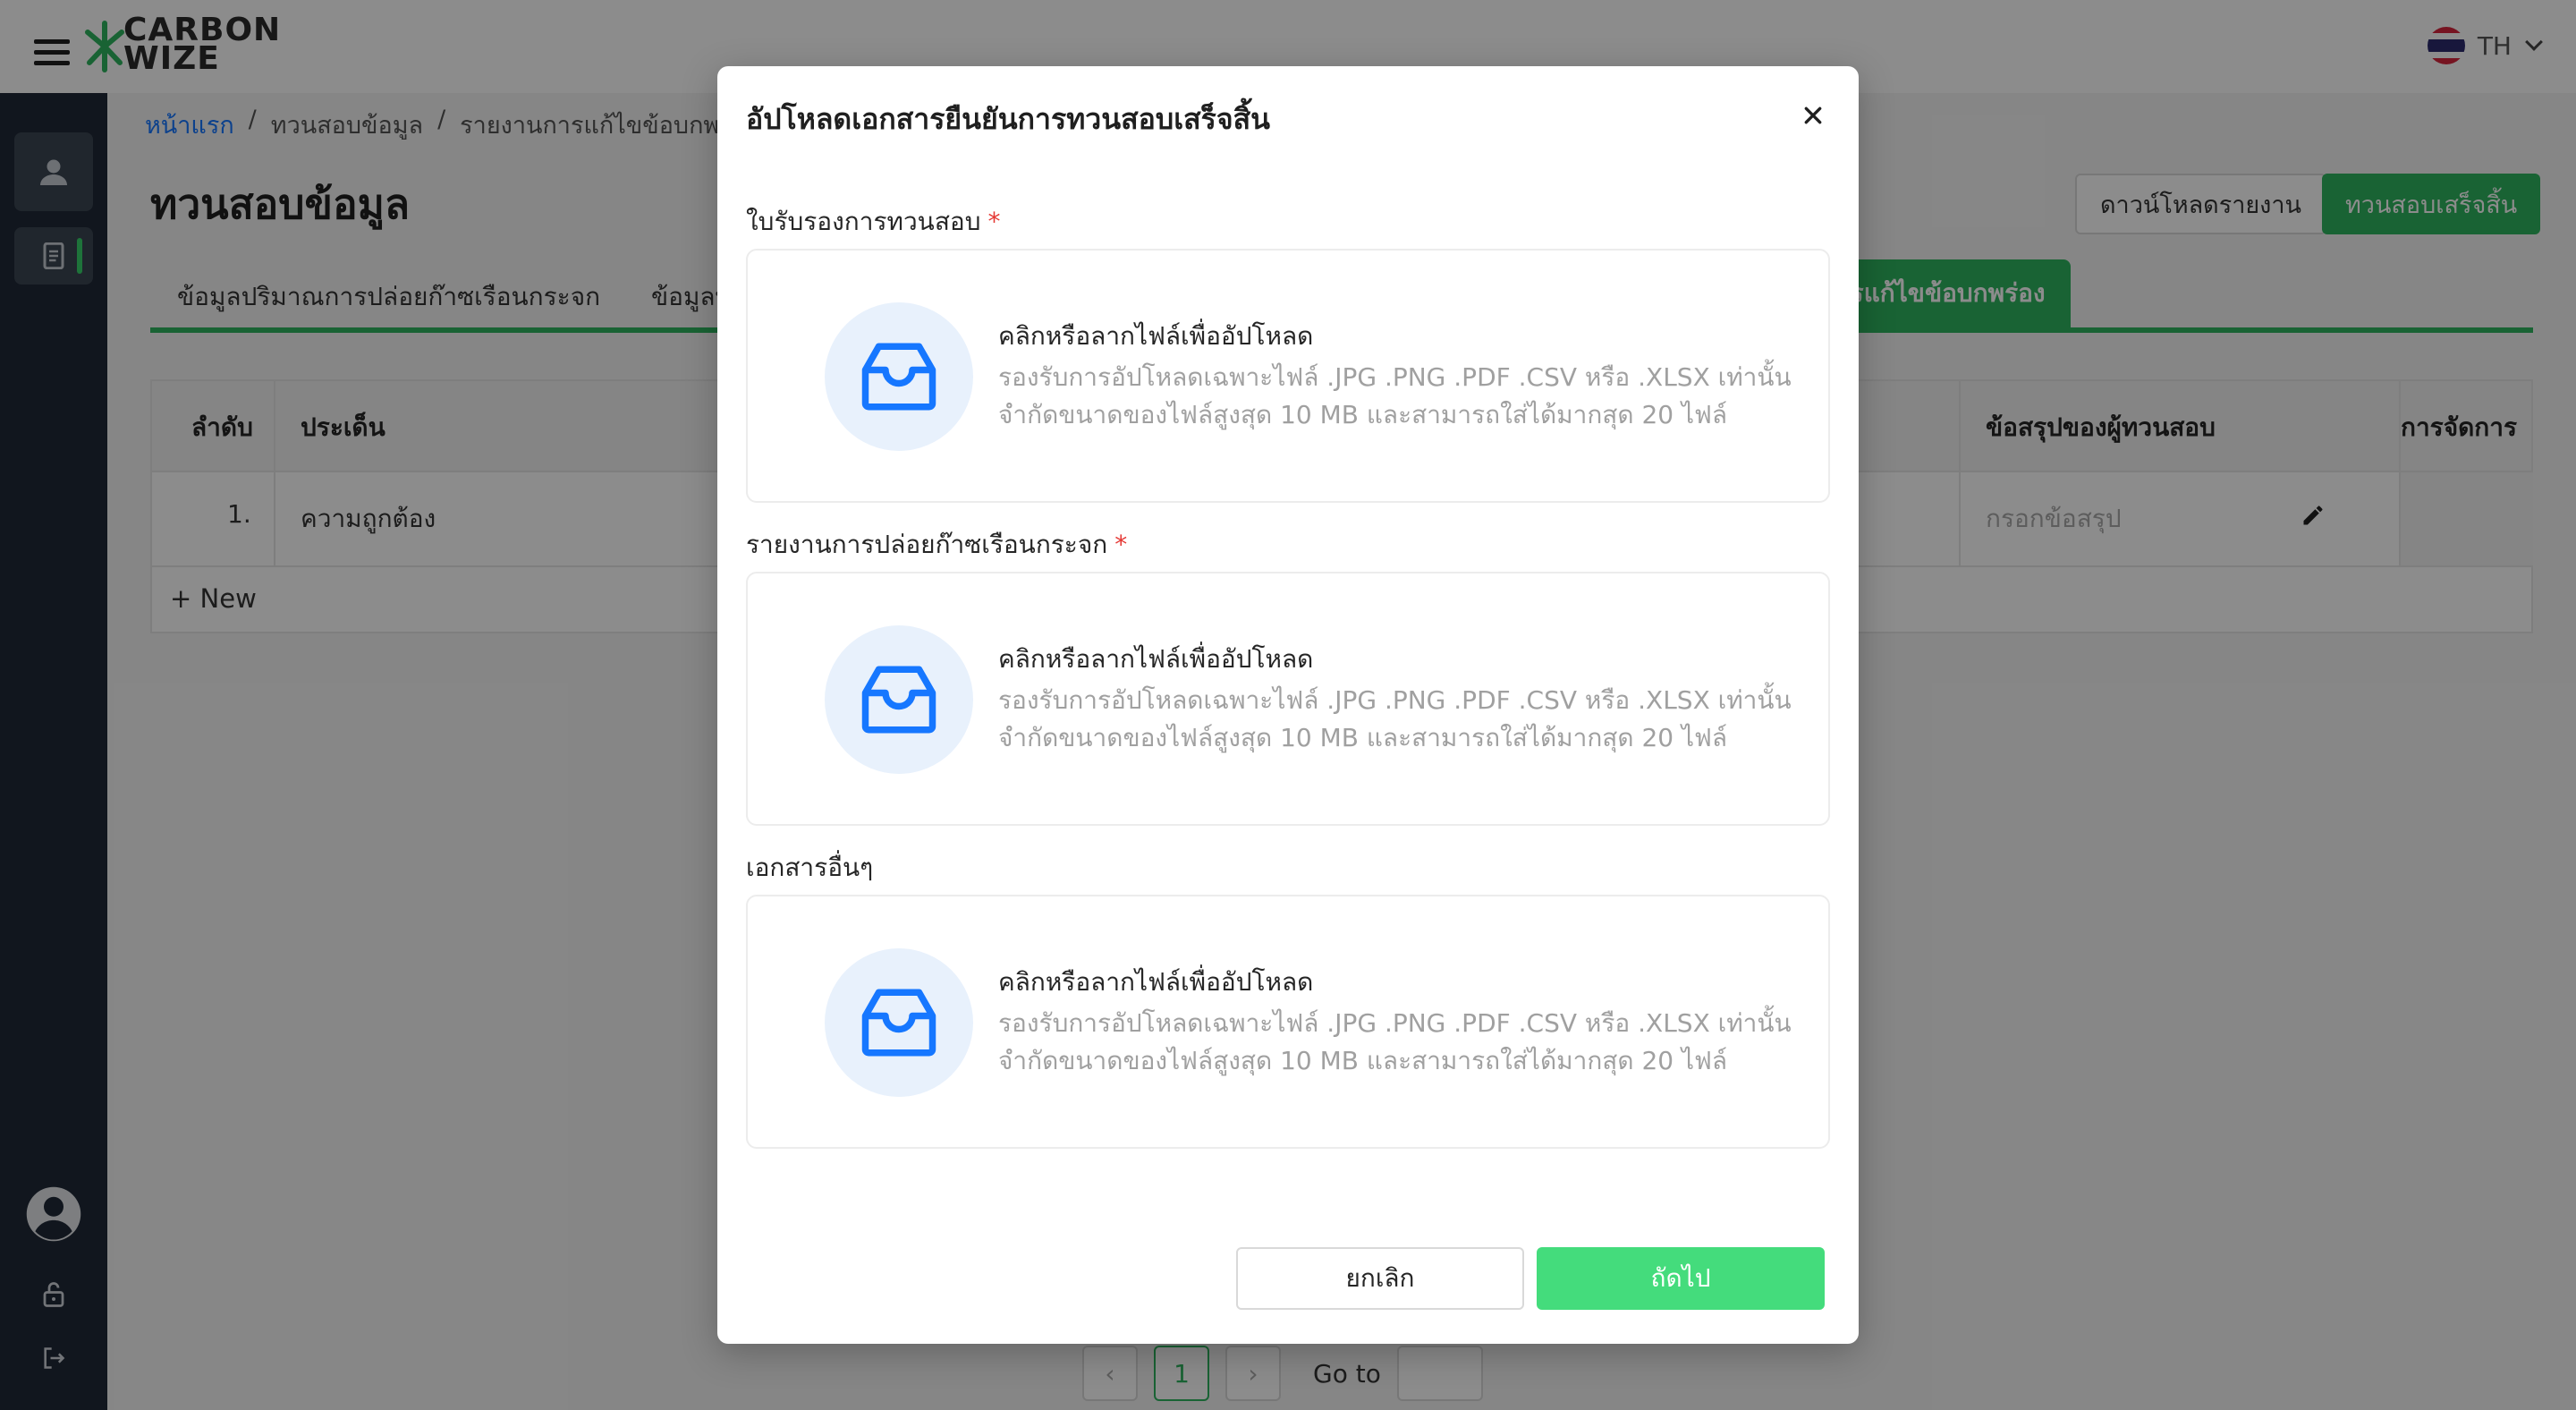 This screenshot has width=2576, height=1410. What do you see at coordinates (937, 544) in the screenshot?
I see `emissions-report-label: รายงานการปล่อยก๊าซเรือนกระจก *` at bounding box center [937, 544].